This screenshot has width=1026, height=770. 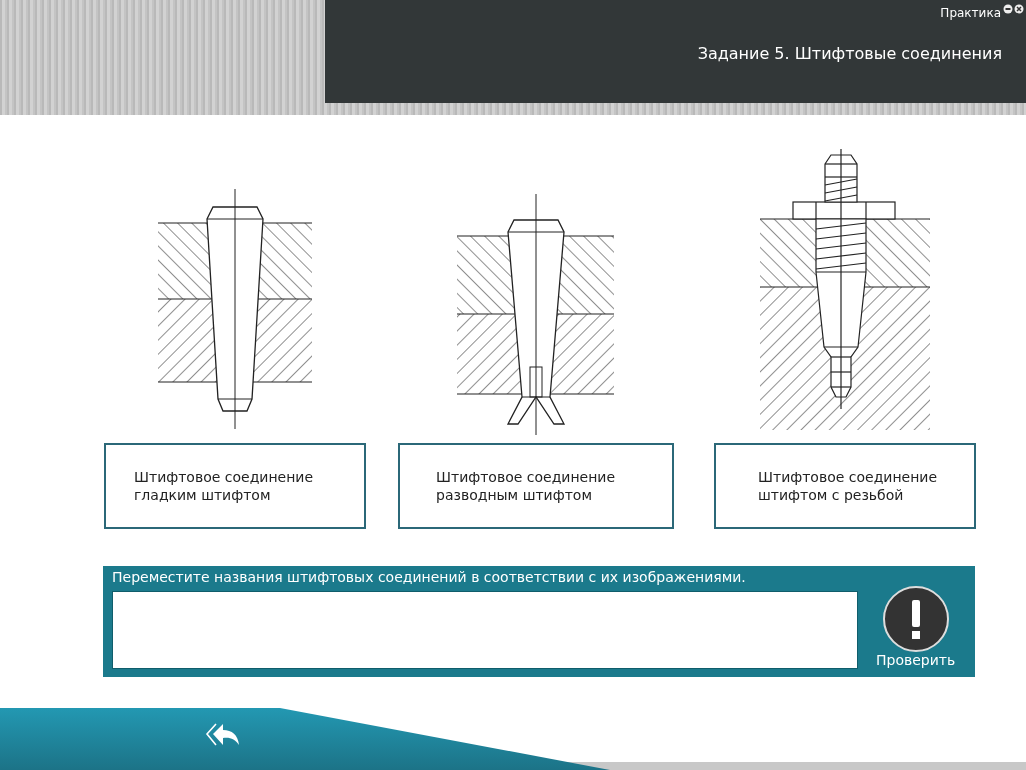 I want to click on joint-name-label: Штифтовое соединение штифтом с резьбой, so click(x=848, y=486).